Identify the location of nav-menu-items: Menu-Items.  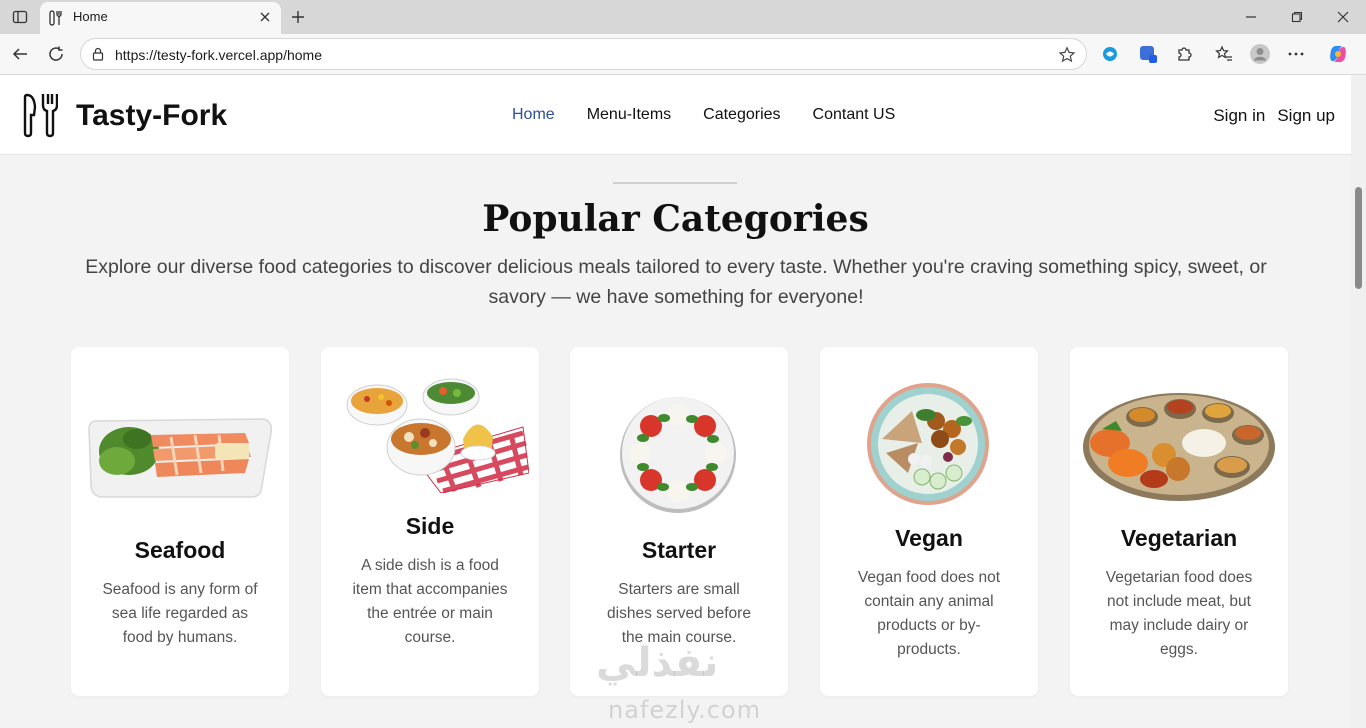
(629, 115).